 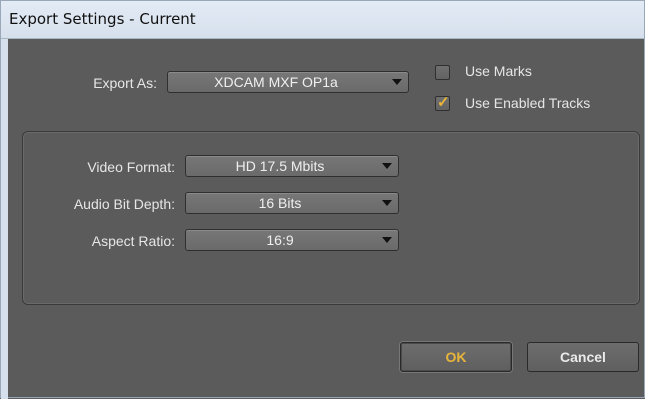 What do you see at coordinates (133, 241) in the screenshot?
I see `aspect-ratio-label: Aspect Ratio:` at bounding box center [133, 241].